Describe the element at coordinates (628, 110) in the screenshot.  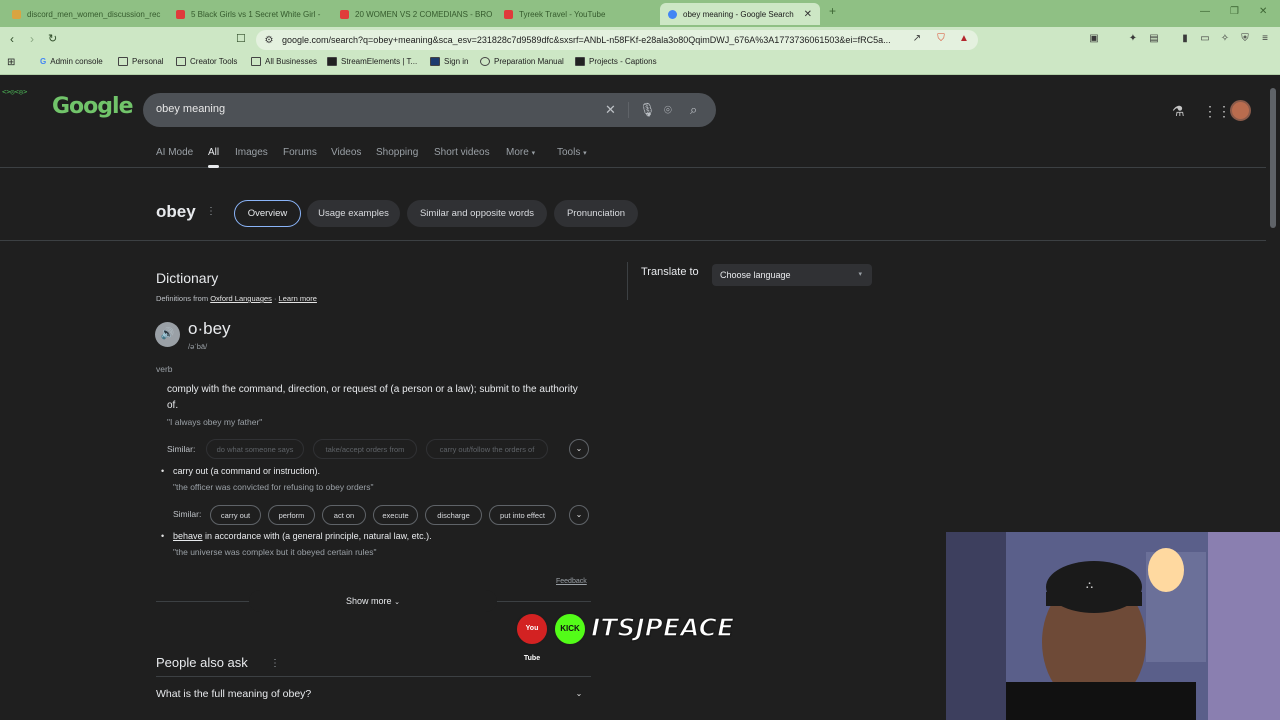
I see `search-divider` at that location.